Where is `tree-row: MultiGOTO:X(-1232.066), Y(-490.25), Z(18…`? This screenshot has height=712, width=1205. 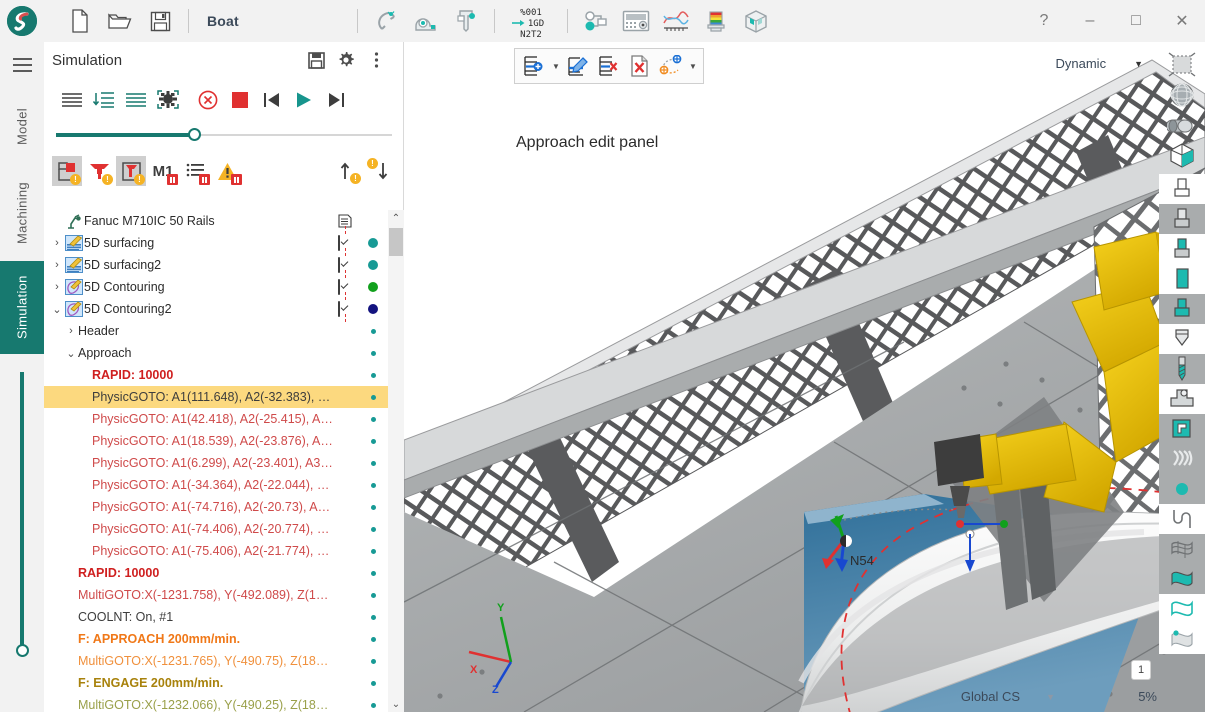
tree-row: MultiGOTO:X(-1232.066), Y(-490.25), Z(18… is located at coordinates (216, 703).